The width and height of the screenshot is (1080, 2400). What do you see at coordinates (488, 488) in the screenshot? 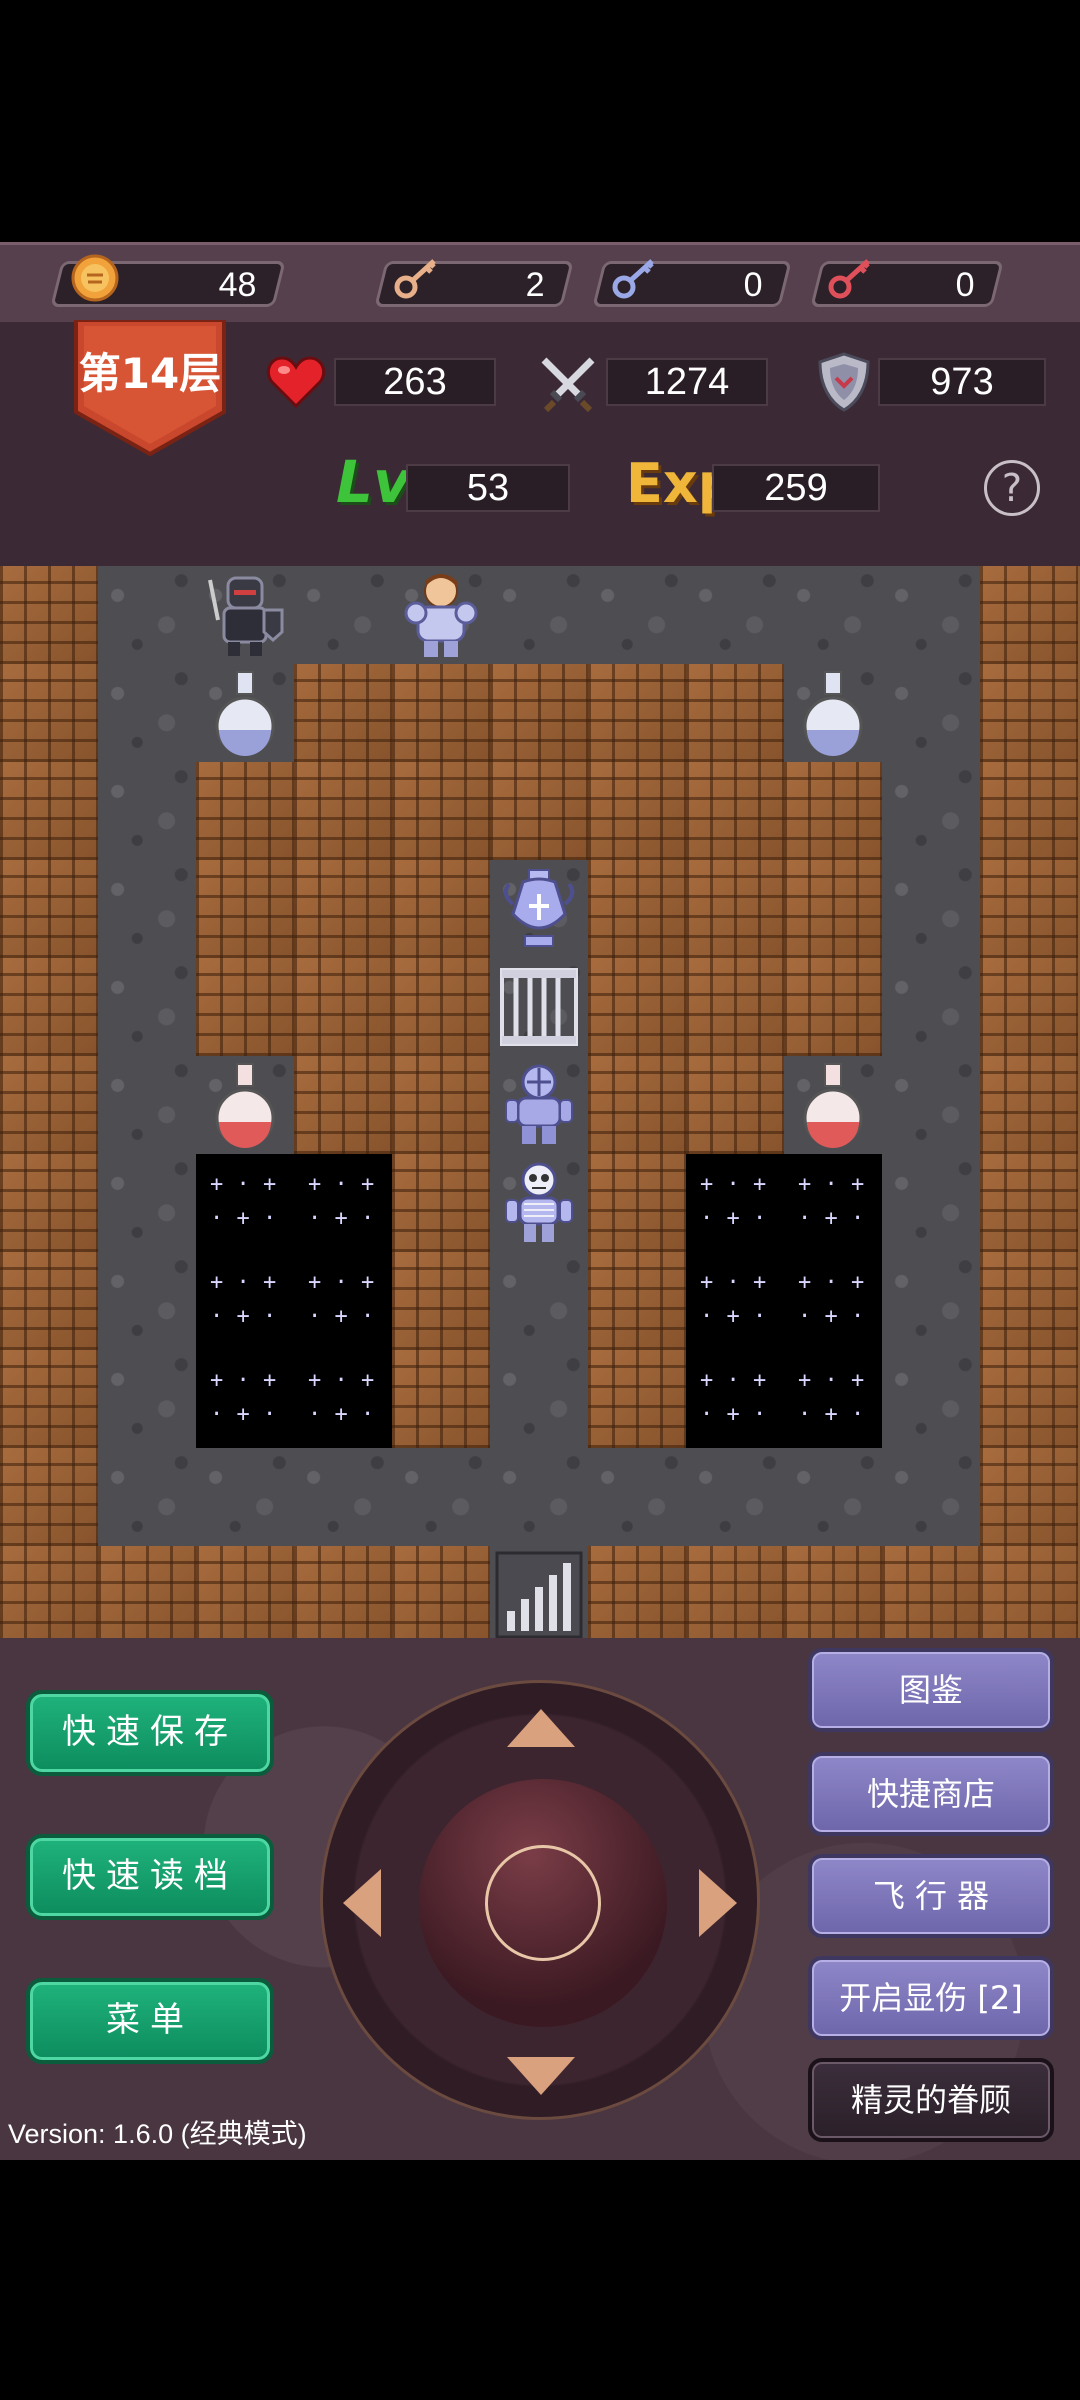
I see `level-value: 53` at bounding box center [488, 488].